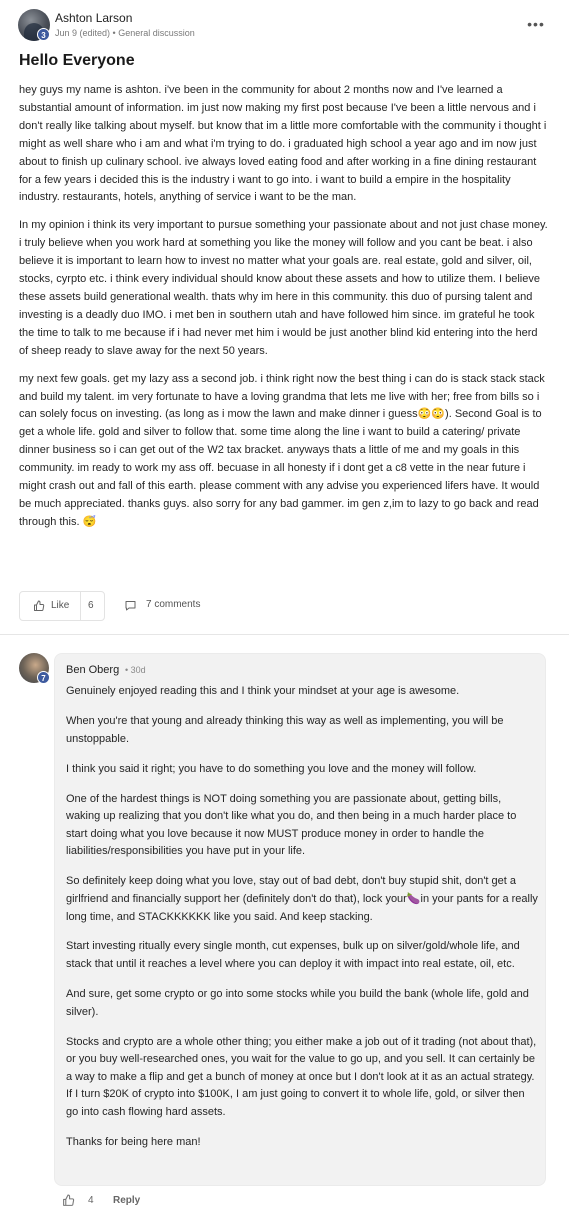 The width and height of the screenshot is (569, 1215). I want to click on commenter-name: Ben Oberg, so click(92, 670).